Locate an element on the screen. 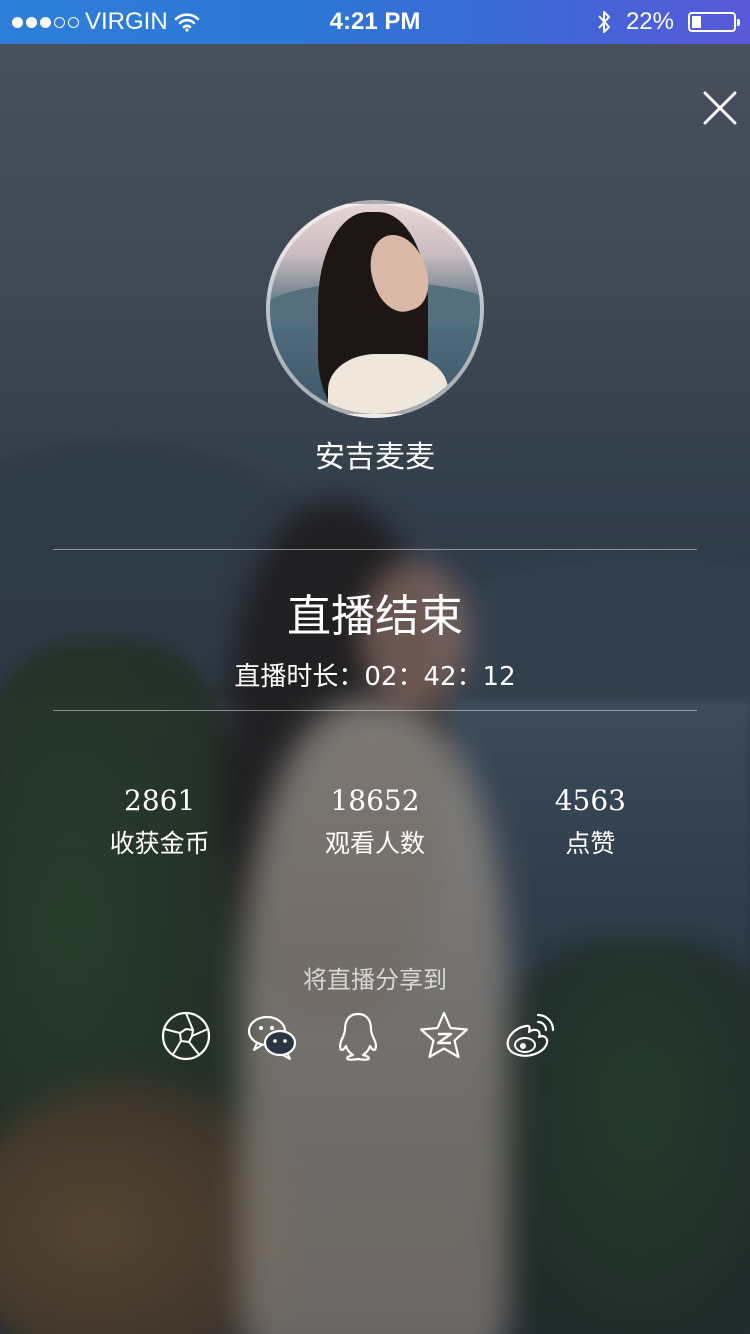 The width and height of the screenshot is (750, 1334). stat-coins-label: 收获金币 is located at coordinates (159, 843).